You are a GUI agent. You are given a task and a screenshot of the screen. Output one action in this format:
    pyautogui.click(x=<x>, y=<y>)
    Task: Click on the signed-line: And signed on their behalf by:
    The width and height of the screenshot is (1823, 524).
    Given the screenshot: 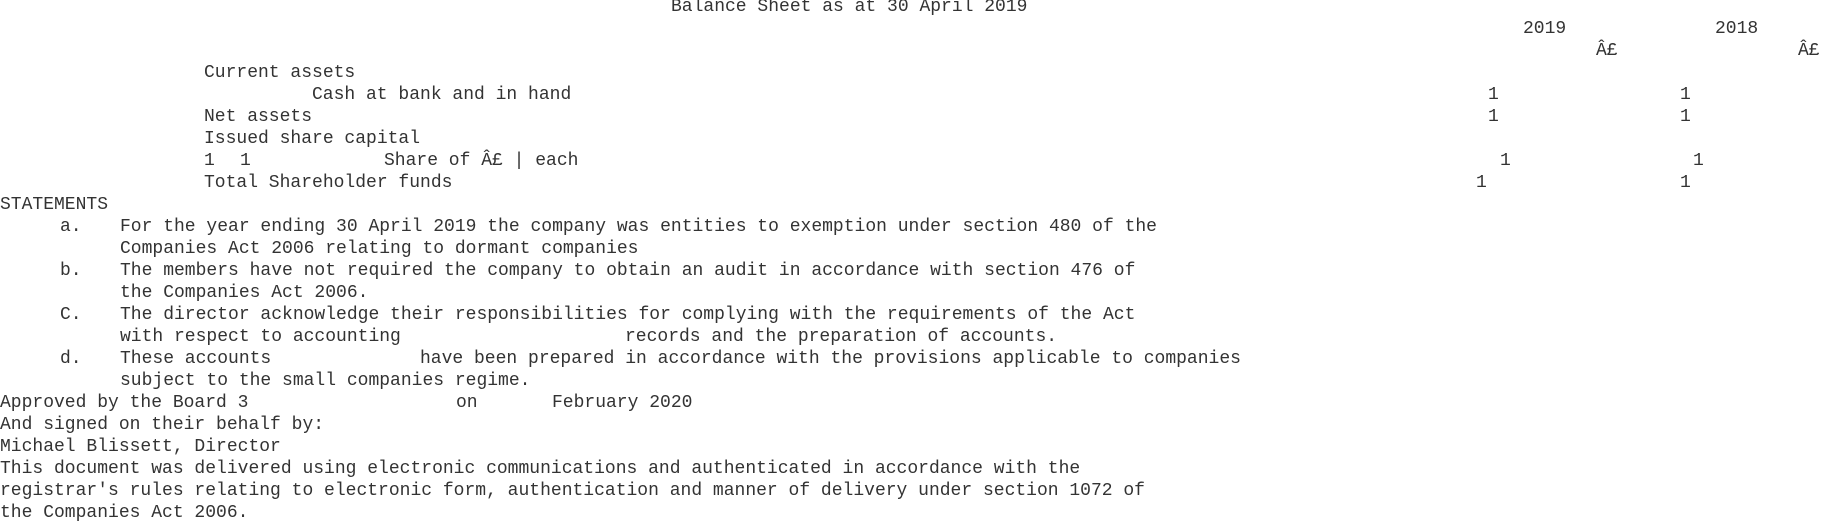 What is the action you would take?
    pyautogui.click(x=162, y=425)
    